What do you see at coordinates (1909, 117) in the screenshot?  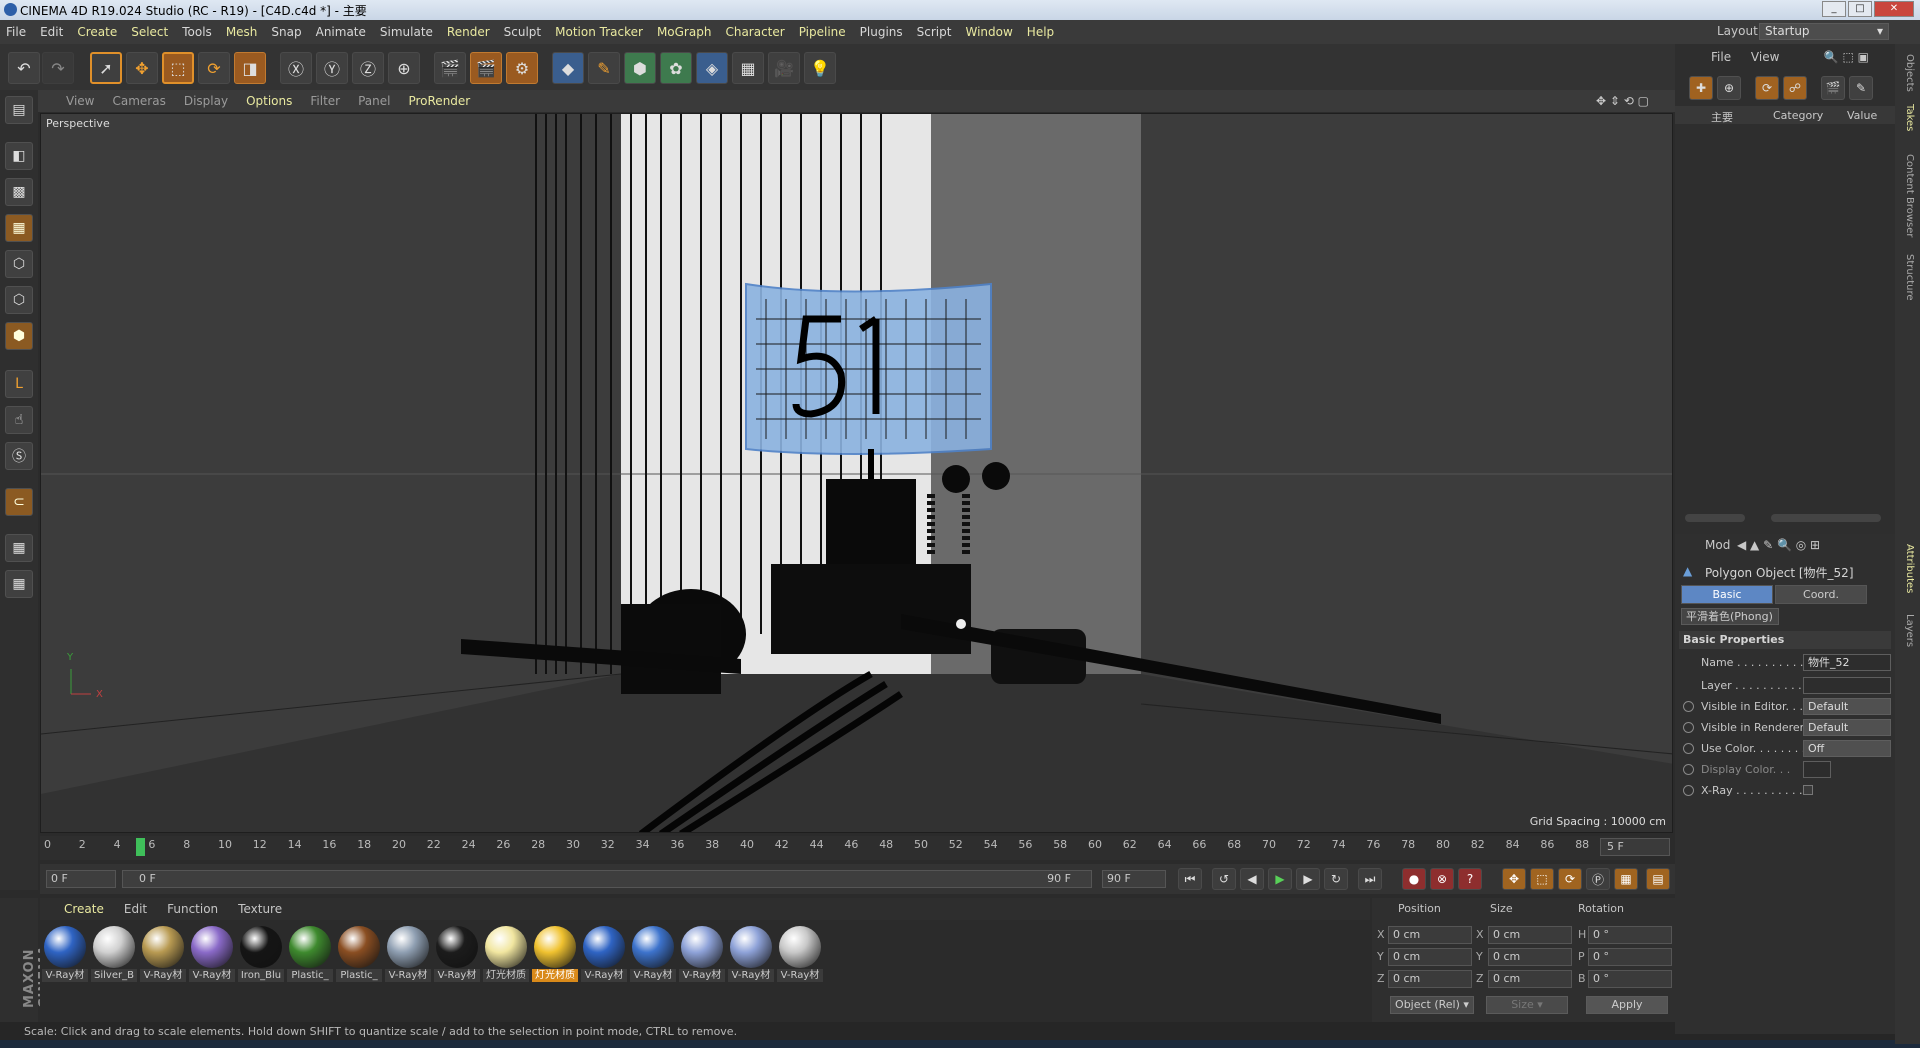 I see `tab-takes: Takes` at bounding box center [1909, 117].